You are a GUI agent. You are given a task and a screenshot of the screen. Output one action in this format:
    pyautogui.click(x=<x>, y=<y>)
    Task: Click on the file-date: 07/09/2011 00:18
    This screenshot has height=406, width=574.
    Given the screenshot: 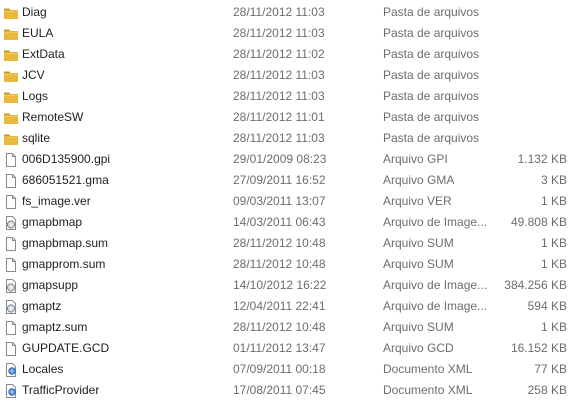 What is the action you would take?
    pyautogui.click(x=279, y=369)
    